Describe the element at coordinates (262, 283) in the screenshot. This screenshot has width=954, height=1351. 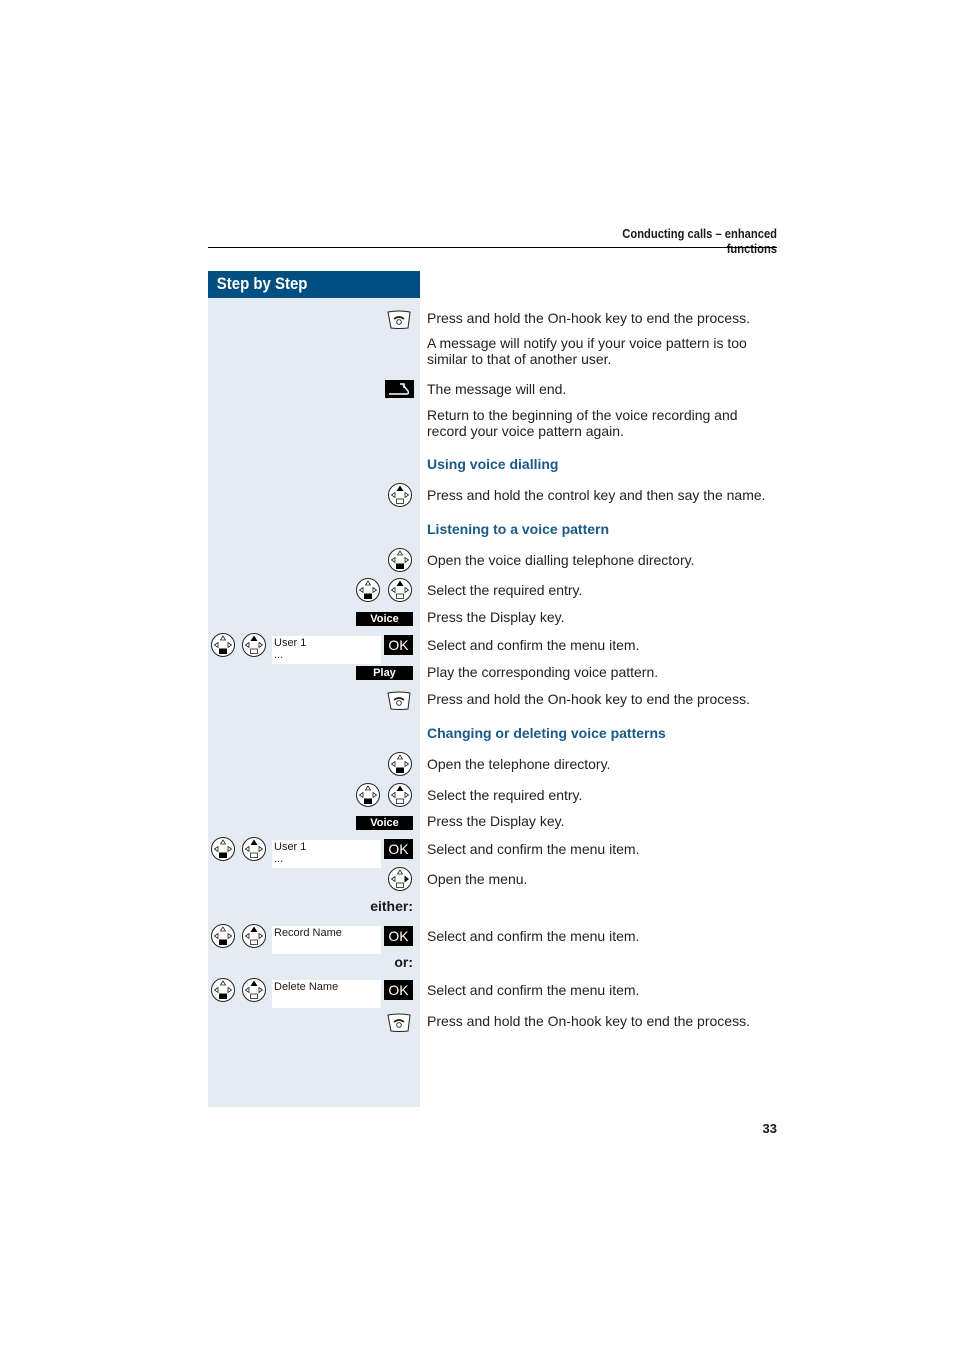
I see `sidebar-title: Step by Step` at that location.